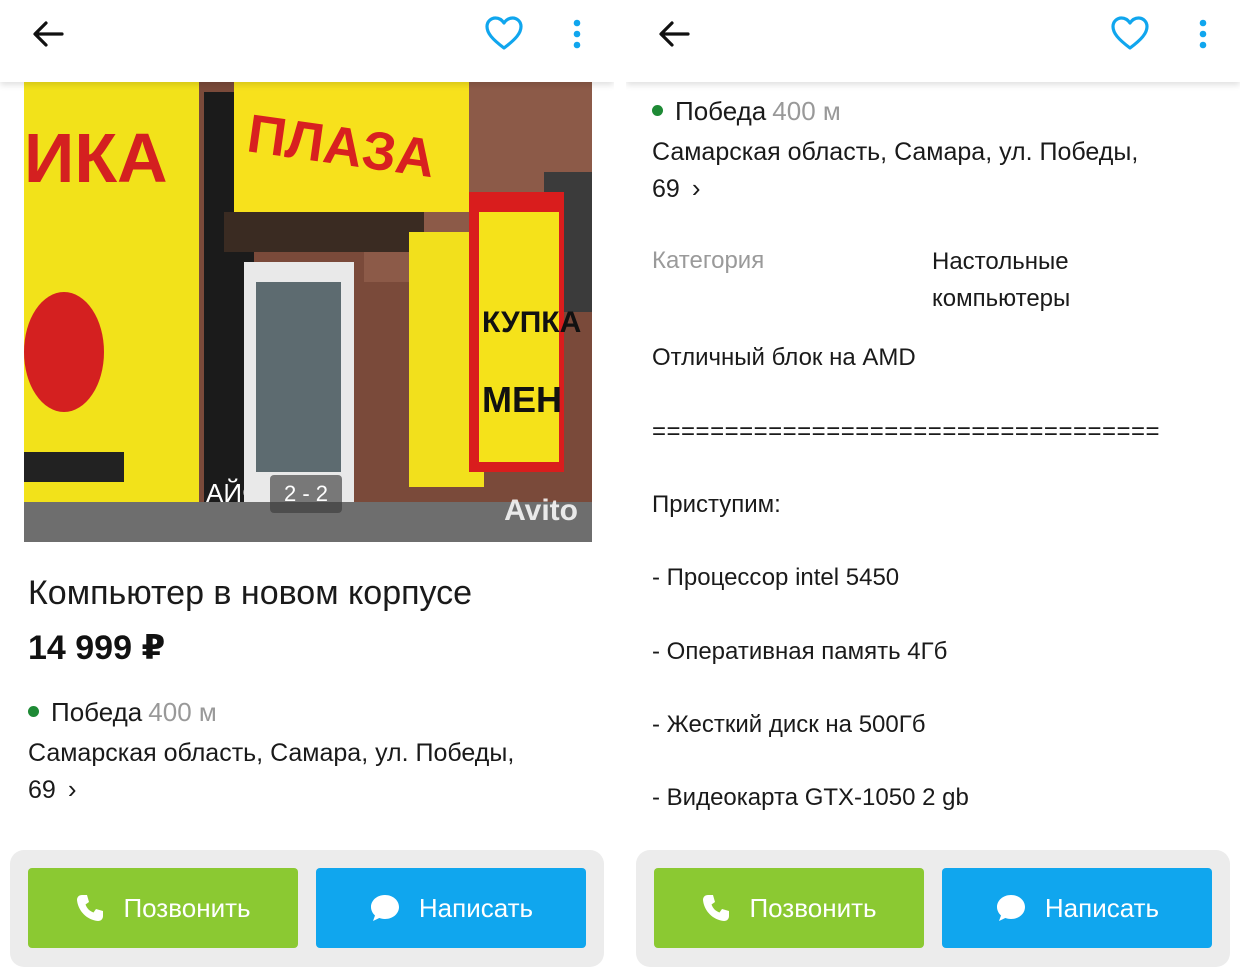  Describe the element at coordinates (1001, 298) in the screenshot. I see `category-value-line-2: компьютеры` at that location.